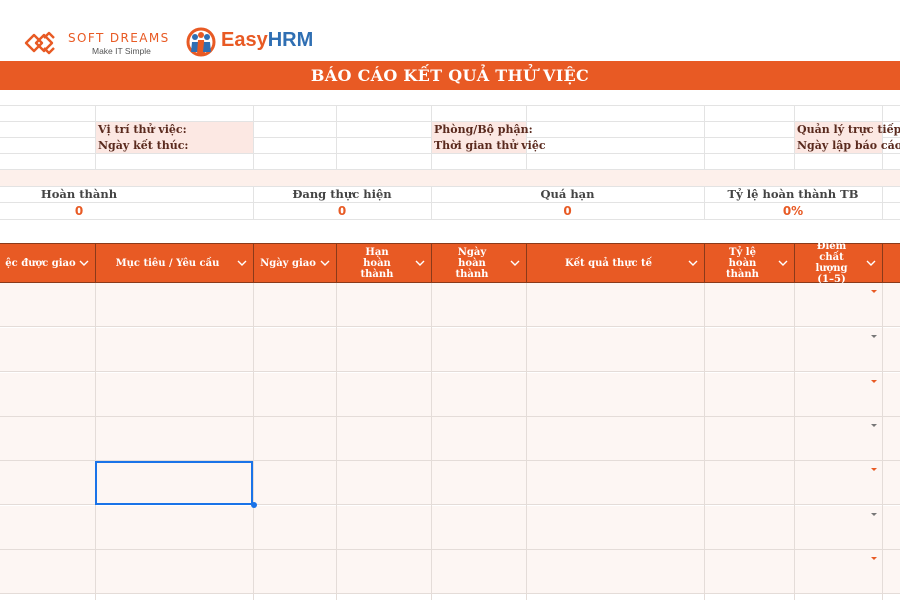 The width and height of the screenshot is (900, 600). What do you see at coordinates (121, 51) in the screenshot?
I see `softdreams-tagline: Make IT Simple` at bounding box center [121, 51].